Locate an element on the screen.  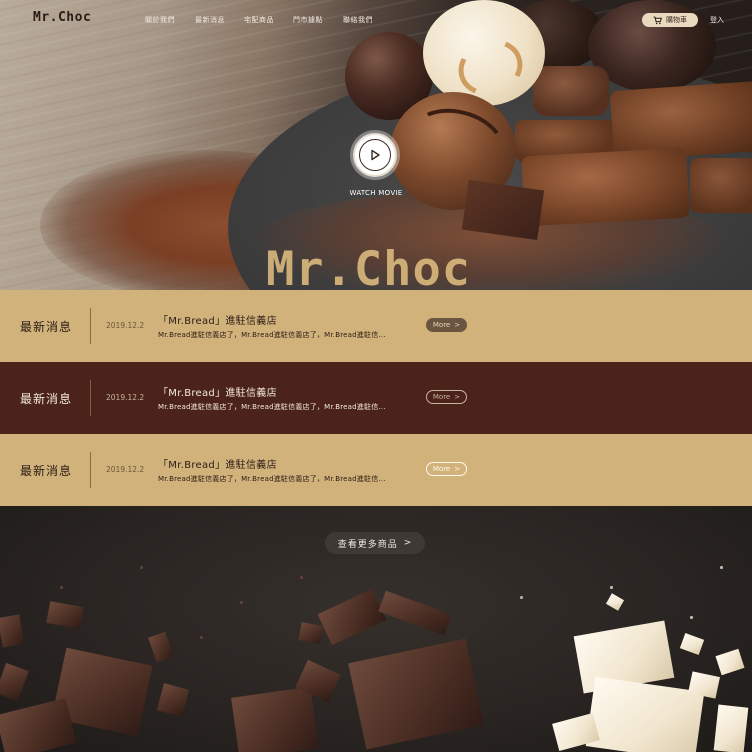
cart-button: 購物車 is located at coordinates (670, 20).